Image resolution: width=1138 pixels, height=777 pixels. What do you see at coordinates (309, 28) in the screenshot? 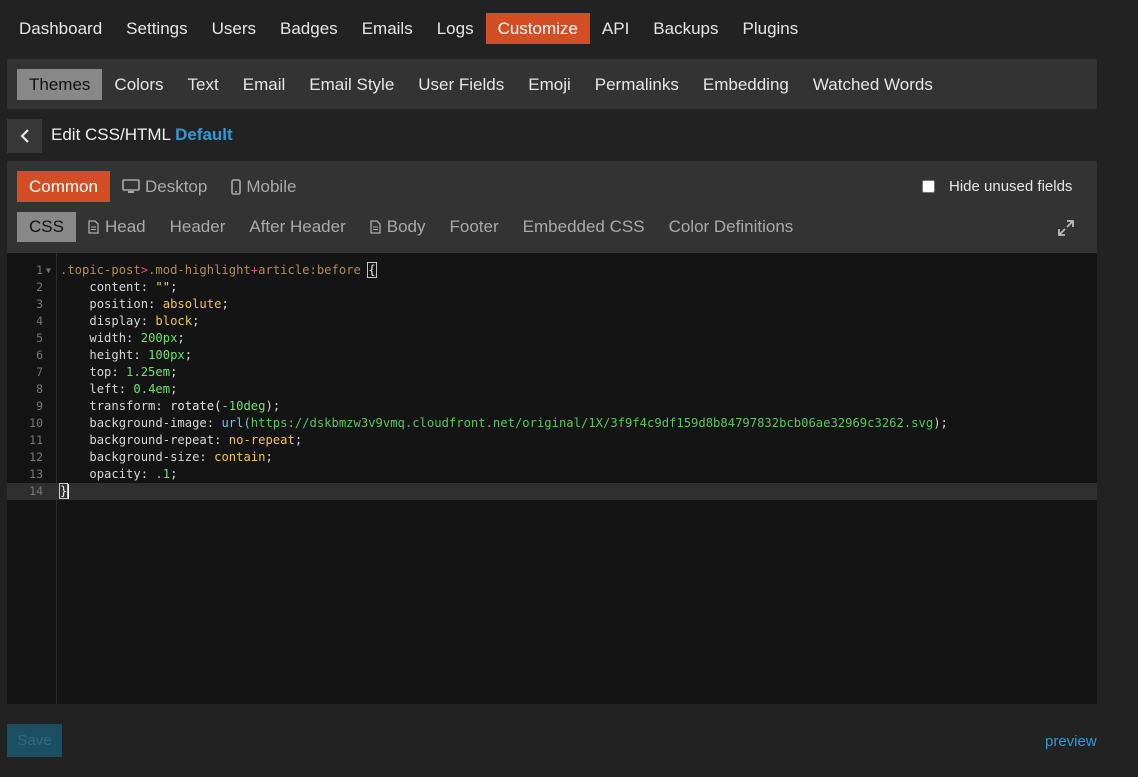
I see `nav-badges: Badges` at bounding box center [309, 28].